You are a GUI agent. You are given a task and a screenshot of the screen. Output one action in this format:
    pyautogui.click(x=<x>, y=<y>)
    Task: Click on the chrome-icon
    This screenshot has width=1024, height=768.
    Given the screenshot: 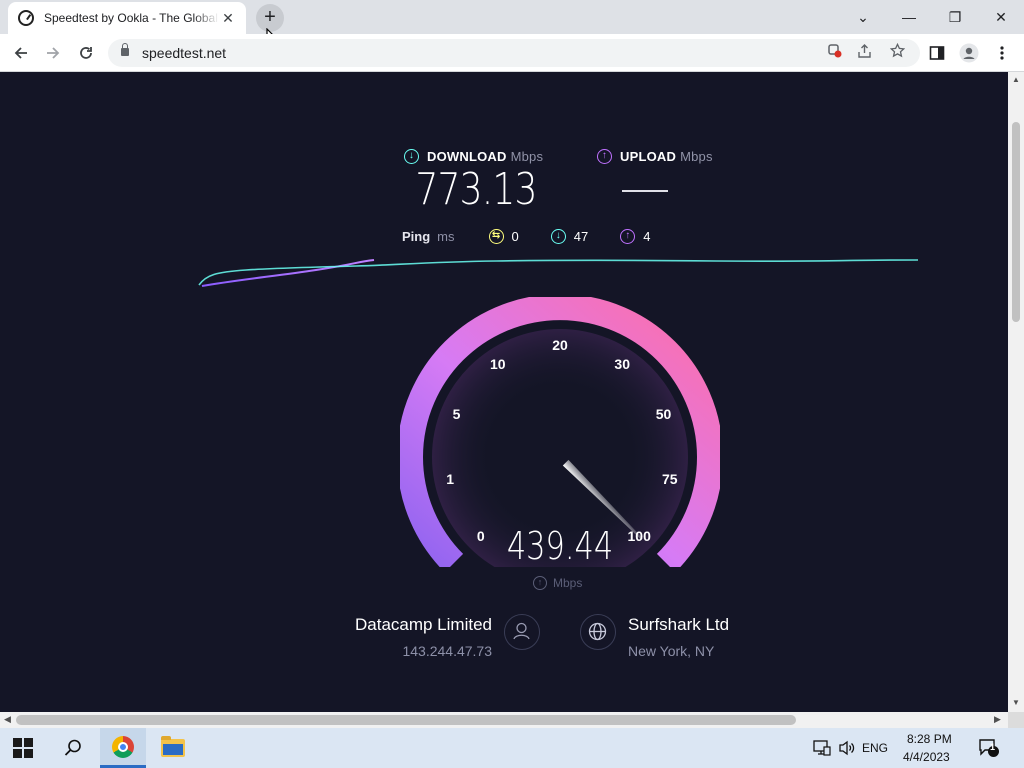 What is the action you would take?
    pyautogui.click(x=123, y=746)
    